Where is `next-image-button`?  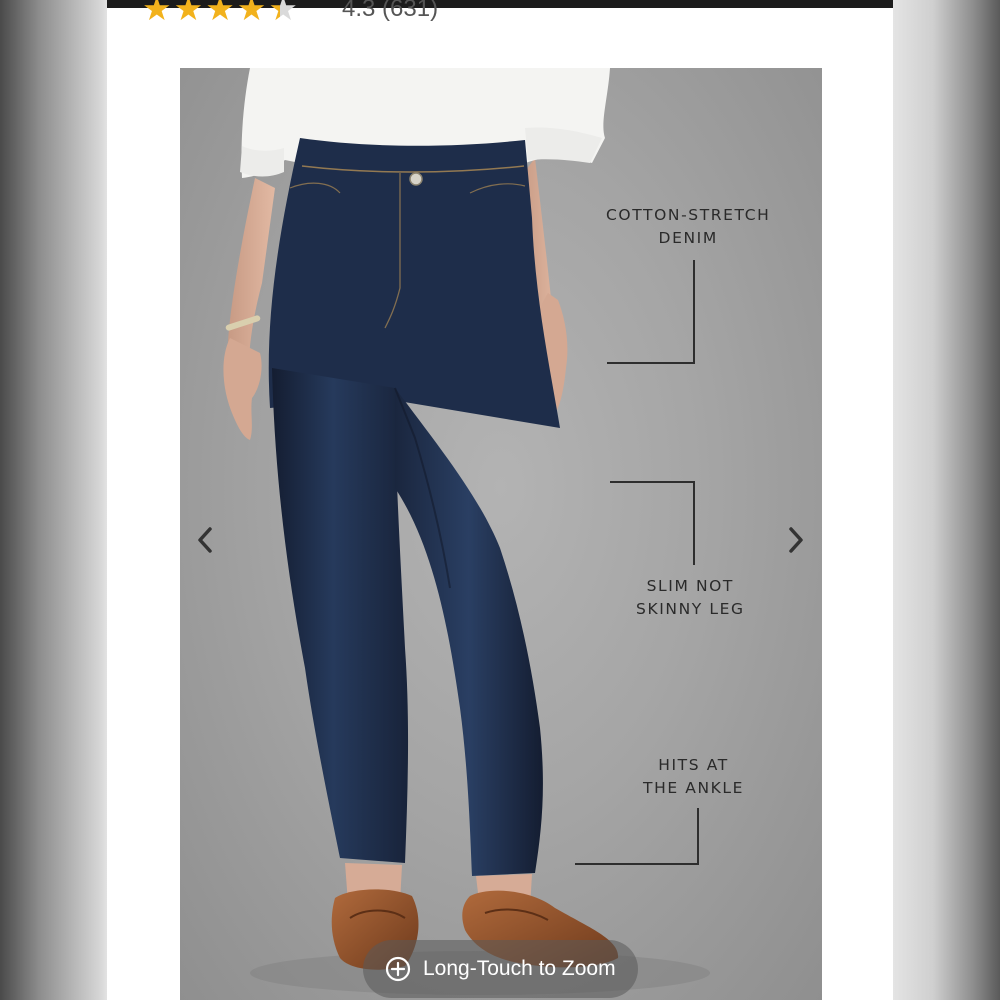 next-image-button is located at coordinates (796, 540).